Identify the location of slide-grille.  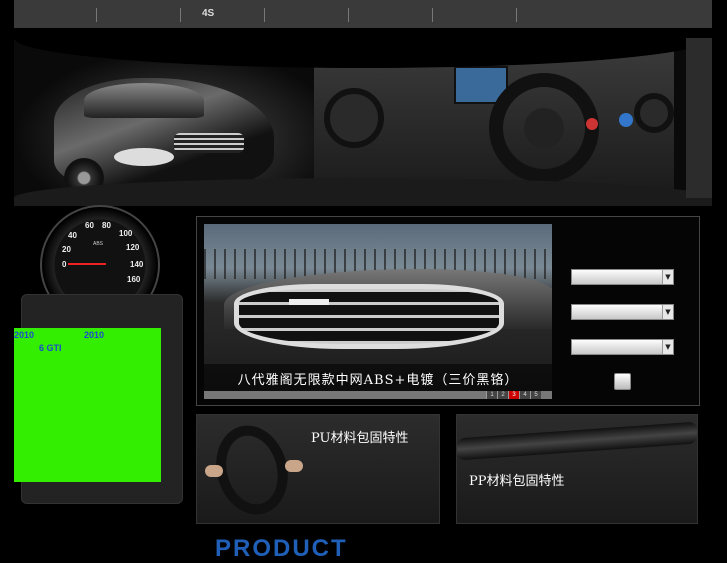
(369, 316).